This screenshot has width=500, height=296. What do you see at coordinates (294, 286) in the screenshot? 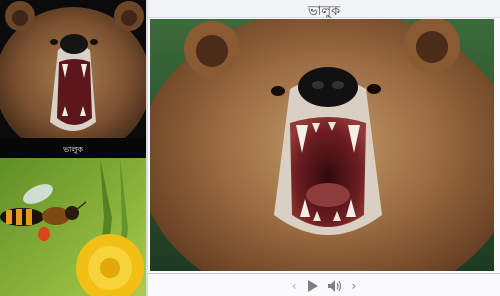
I see `previous-button: ‹` at bounding box center [294, 286].